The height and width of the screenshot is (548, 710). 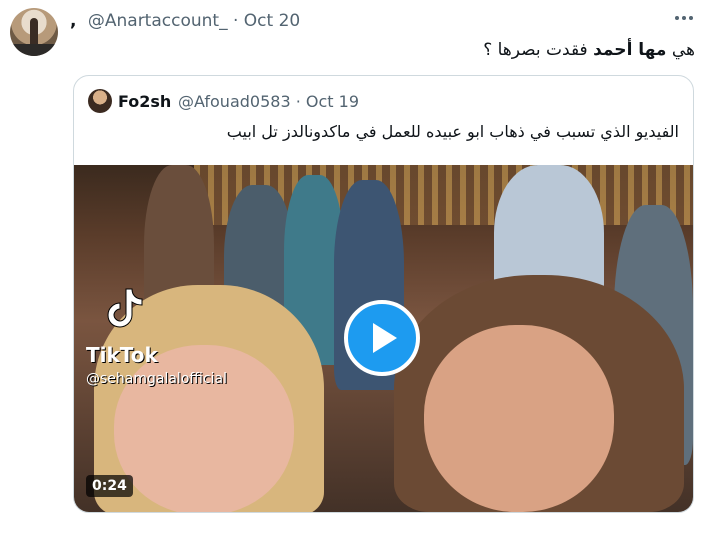 I want to click on tiktok-logo-icon, so click(x=125, y=308).